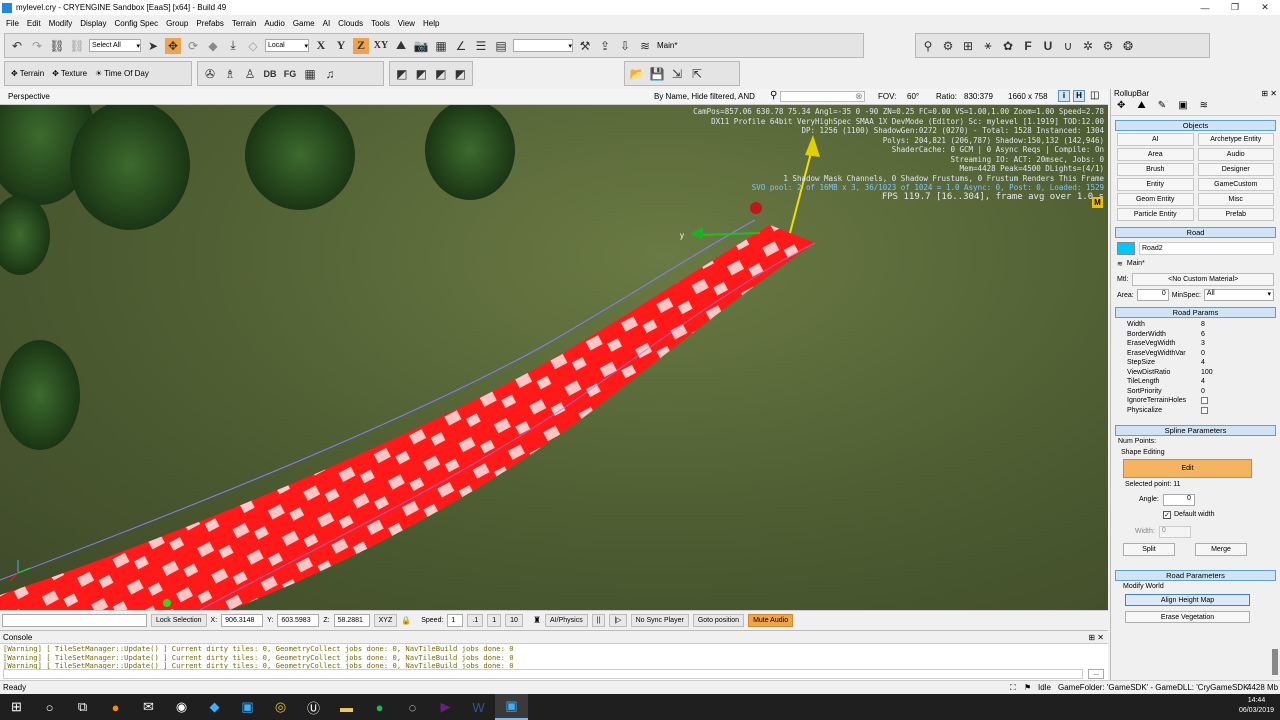  I want to click on transform-2-icon: ◩, so click(422, 74).